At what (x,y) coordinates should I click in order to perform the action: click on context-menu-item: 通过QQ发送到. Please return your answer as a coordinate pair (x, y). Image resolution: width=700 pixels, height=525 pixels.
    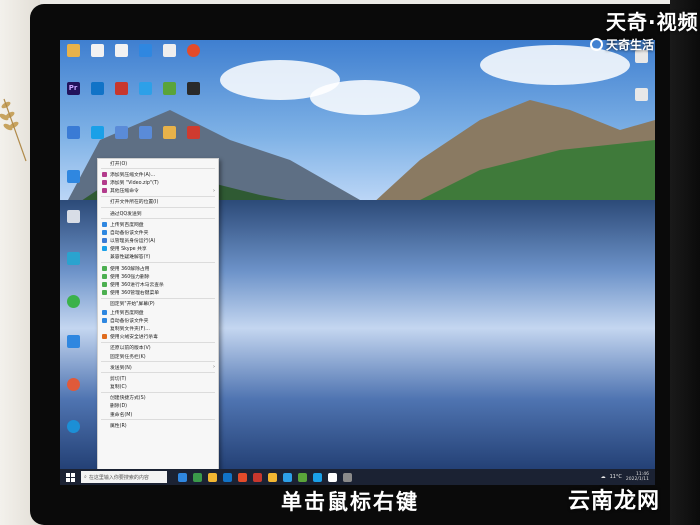
    Looking at the image, I should click on (158, 213).